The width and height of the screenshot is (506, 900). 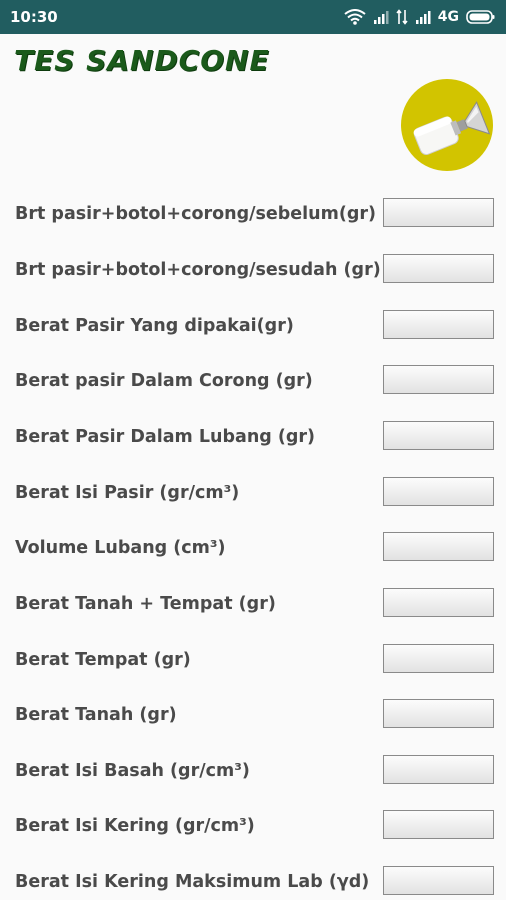 I want to click on battery-icon, so click(x=480, y=17).